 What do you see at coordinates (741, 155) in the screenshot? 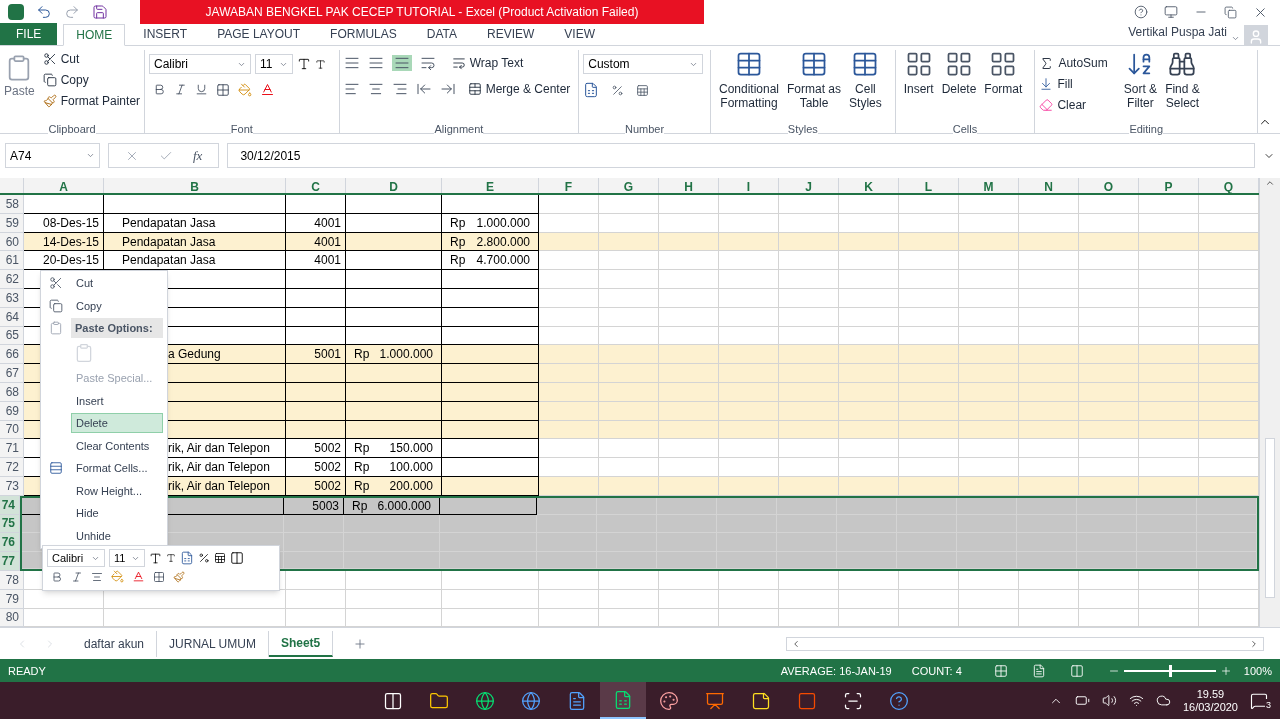
I see `formula-field: 30/12/2015` at bounding box center [741, 155].